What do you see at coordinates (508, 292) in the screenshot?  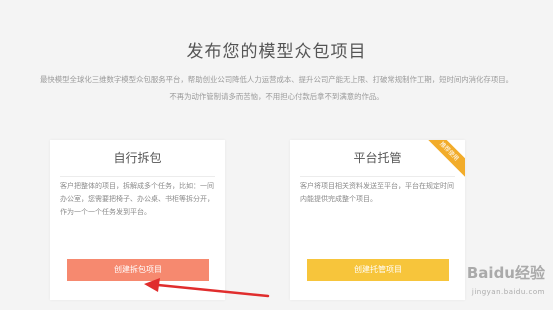 I see `watermark-sub: jingyan.baidu.com` at bounding box center [508, 292].